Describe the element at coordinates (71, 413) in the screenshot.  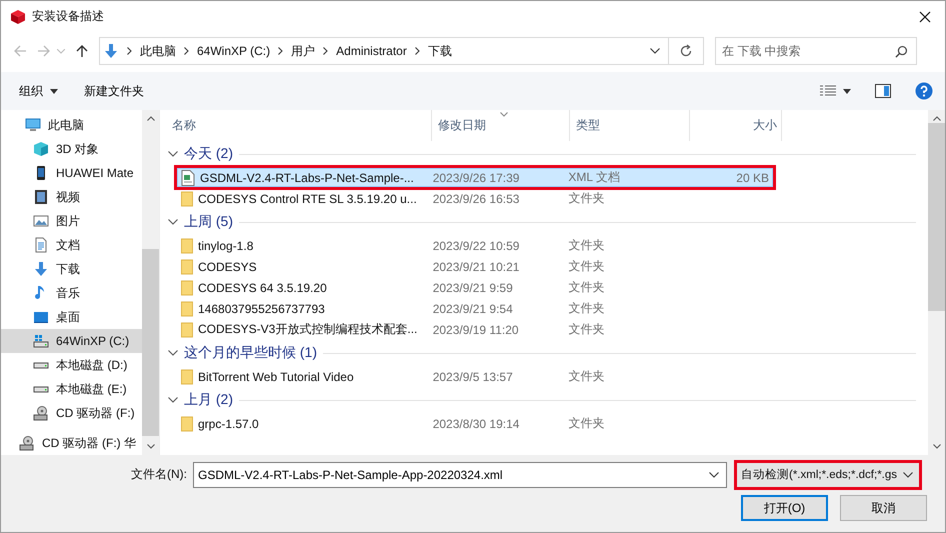
I see `nav-item: CD 驱动器 (F:)` at that location.